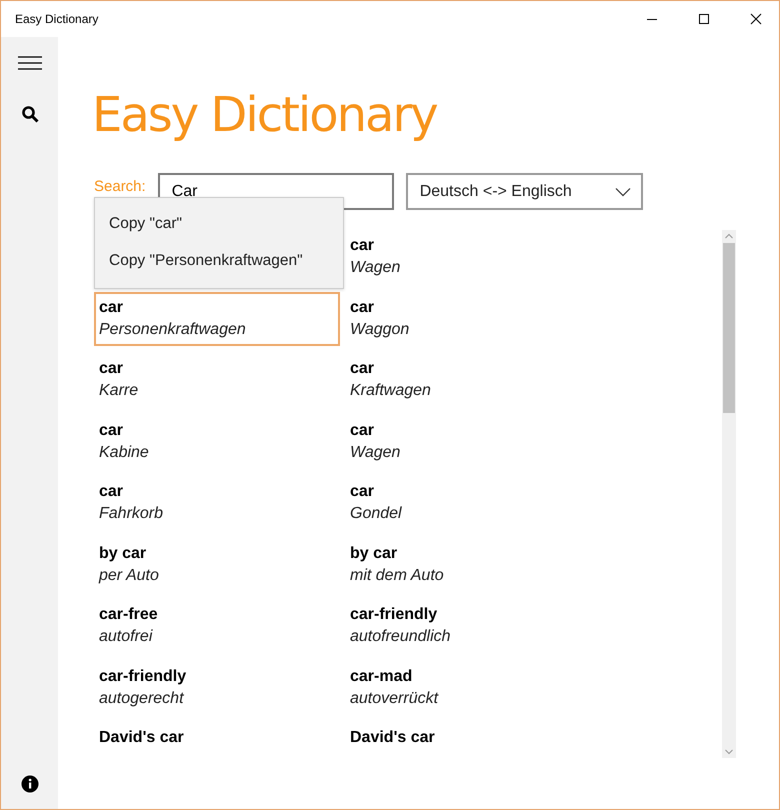 The height and width of the screenshot is (810, 780). I want to click on result-entry: by car per Auto, so click(217, 565).